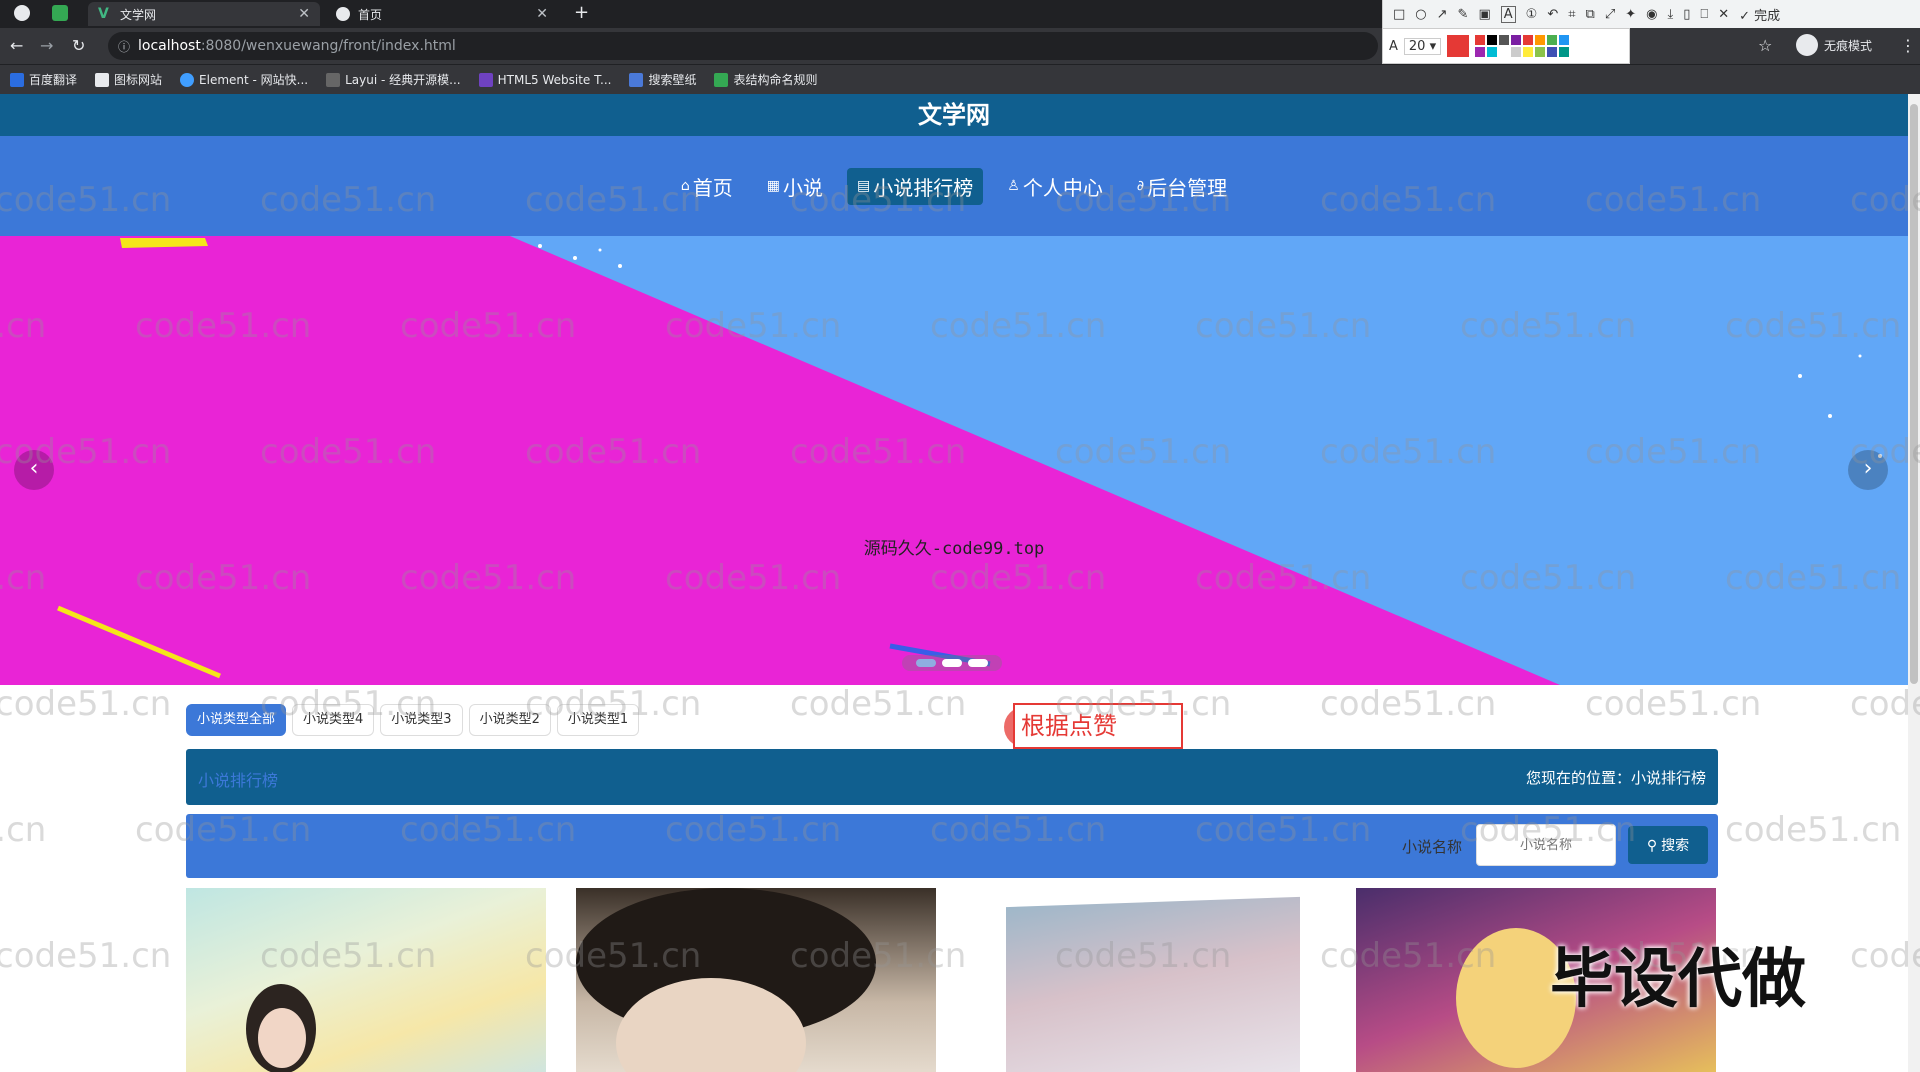 Image resolution: width=1920 pixels, height=1072 pixels. I want to click on type-tab-3: 小说类型3, so click(421, 720).